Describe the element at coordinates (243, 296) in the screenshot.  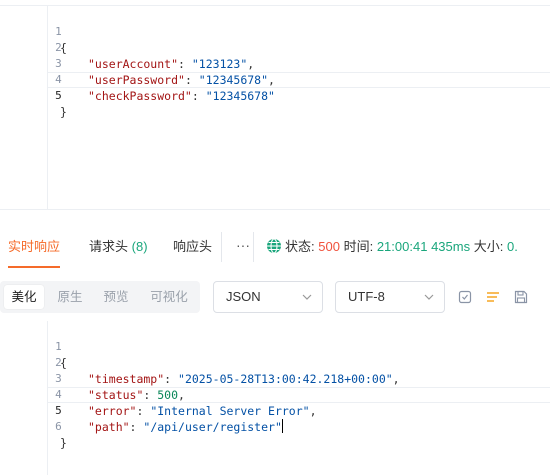
I see `format-select-value: JSON` at that location.